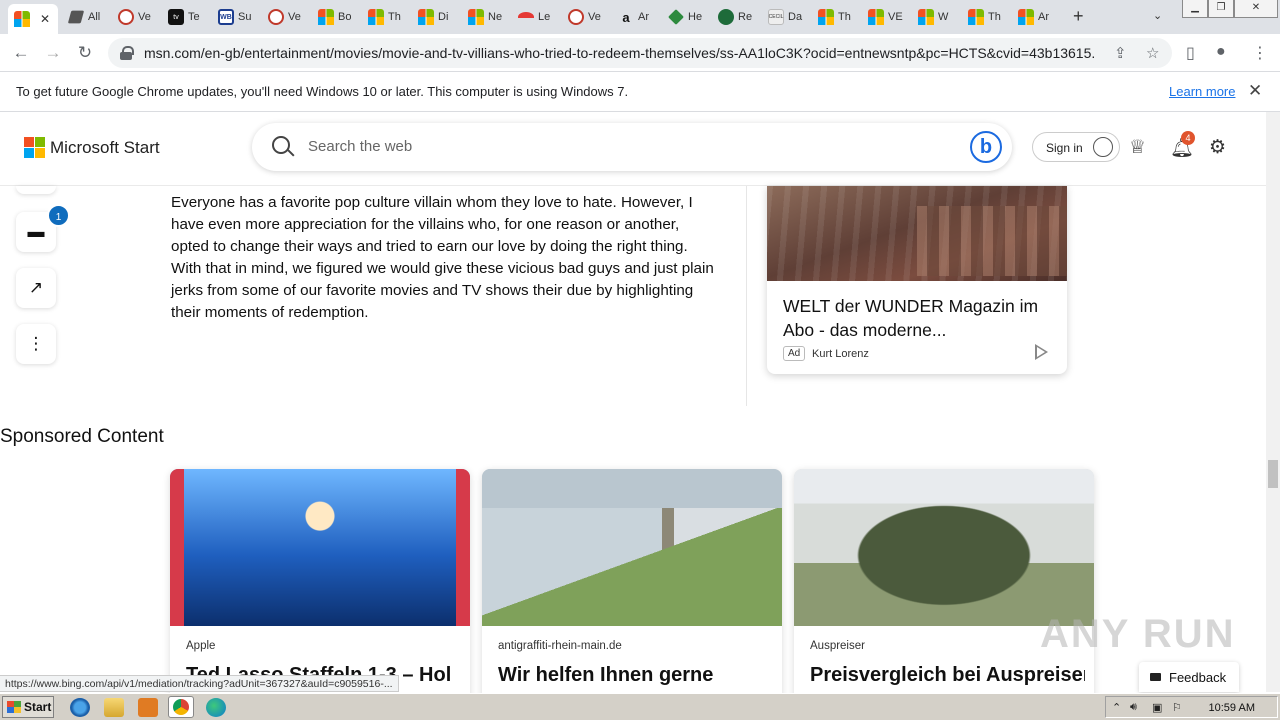 Image resolution: width=1280 pixels, height=720 pixels. Describe the element at coordinates (281, 145) in the screenshot. I see `search-icon` at that location.